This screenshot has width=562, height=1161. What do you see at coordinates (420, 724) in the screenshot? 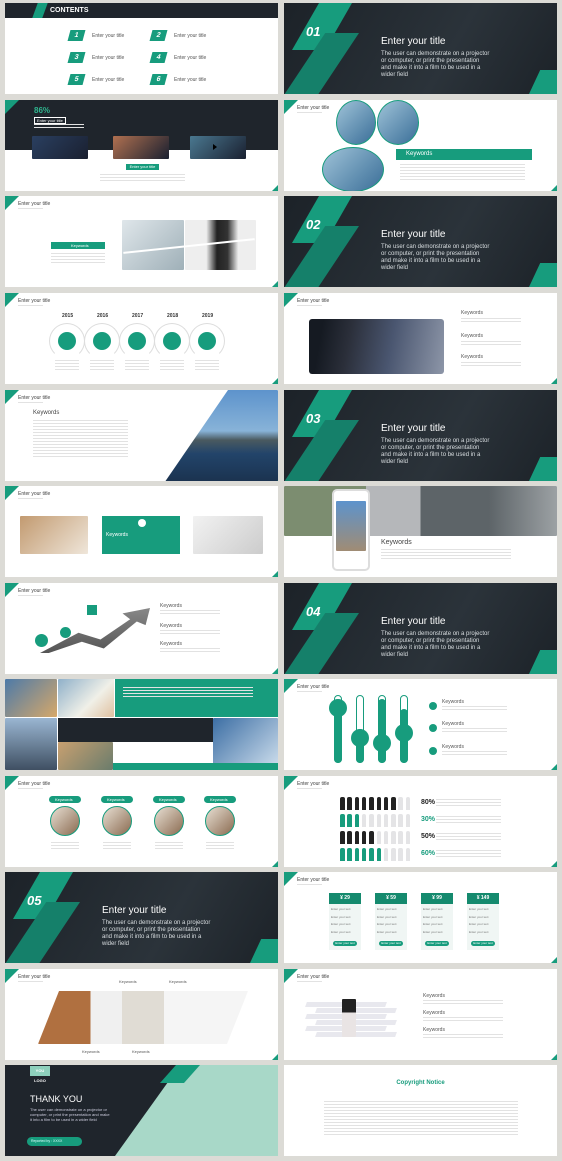
I see `sliders-slide: Enter your title Keywords Keywords Keywords` at bounding box center [420, 724].